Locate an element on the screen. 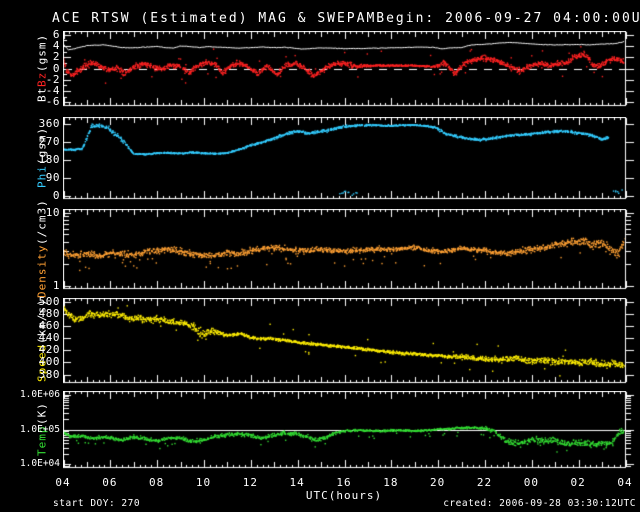  y-tick-label: 270 is located at coordinates (49, 141).